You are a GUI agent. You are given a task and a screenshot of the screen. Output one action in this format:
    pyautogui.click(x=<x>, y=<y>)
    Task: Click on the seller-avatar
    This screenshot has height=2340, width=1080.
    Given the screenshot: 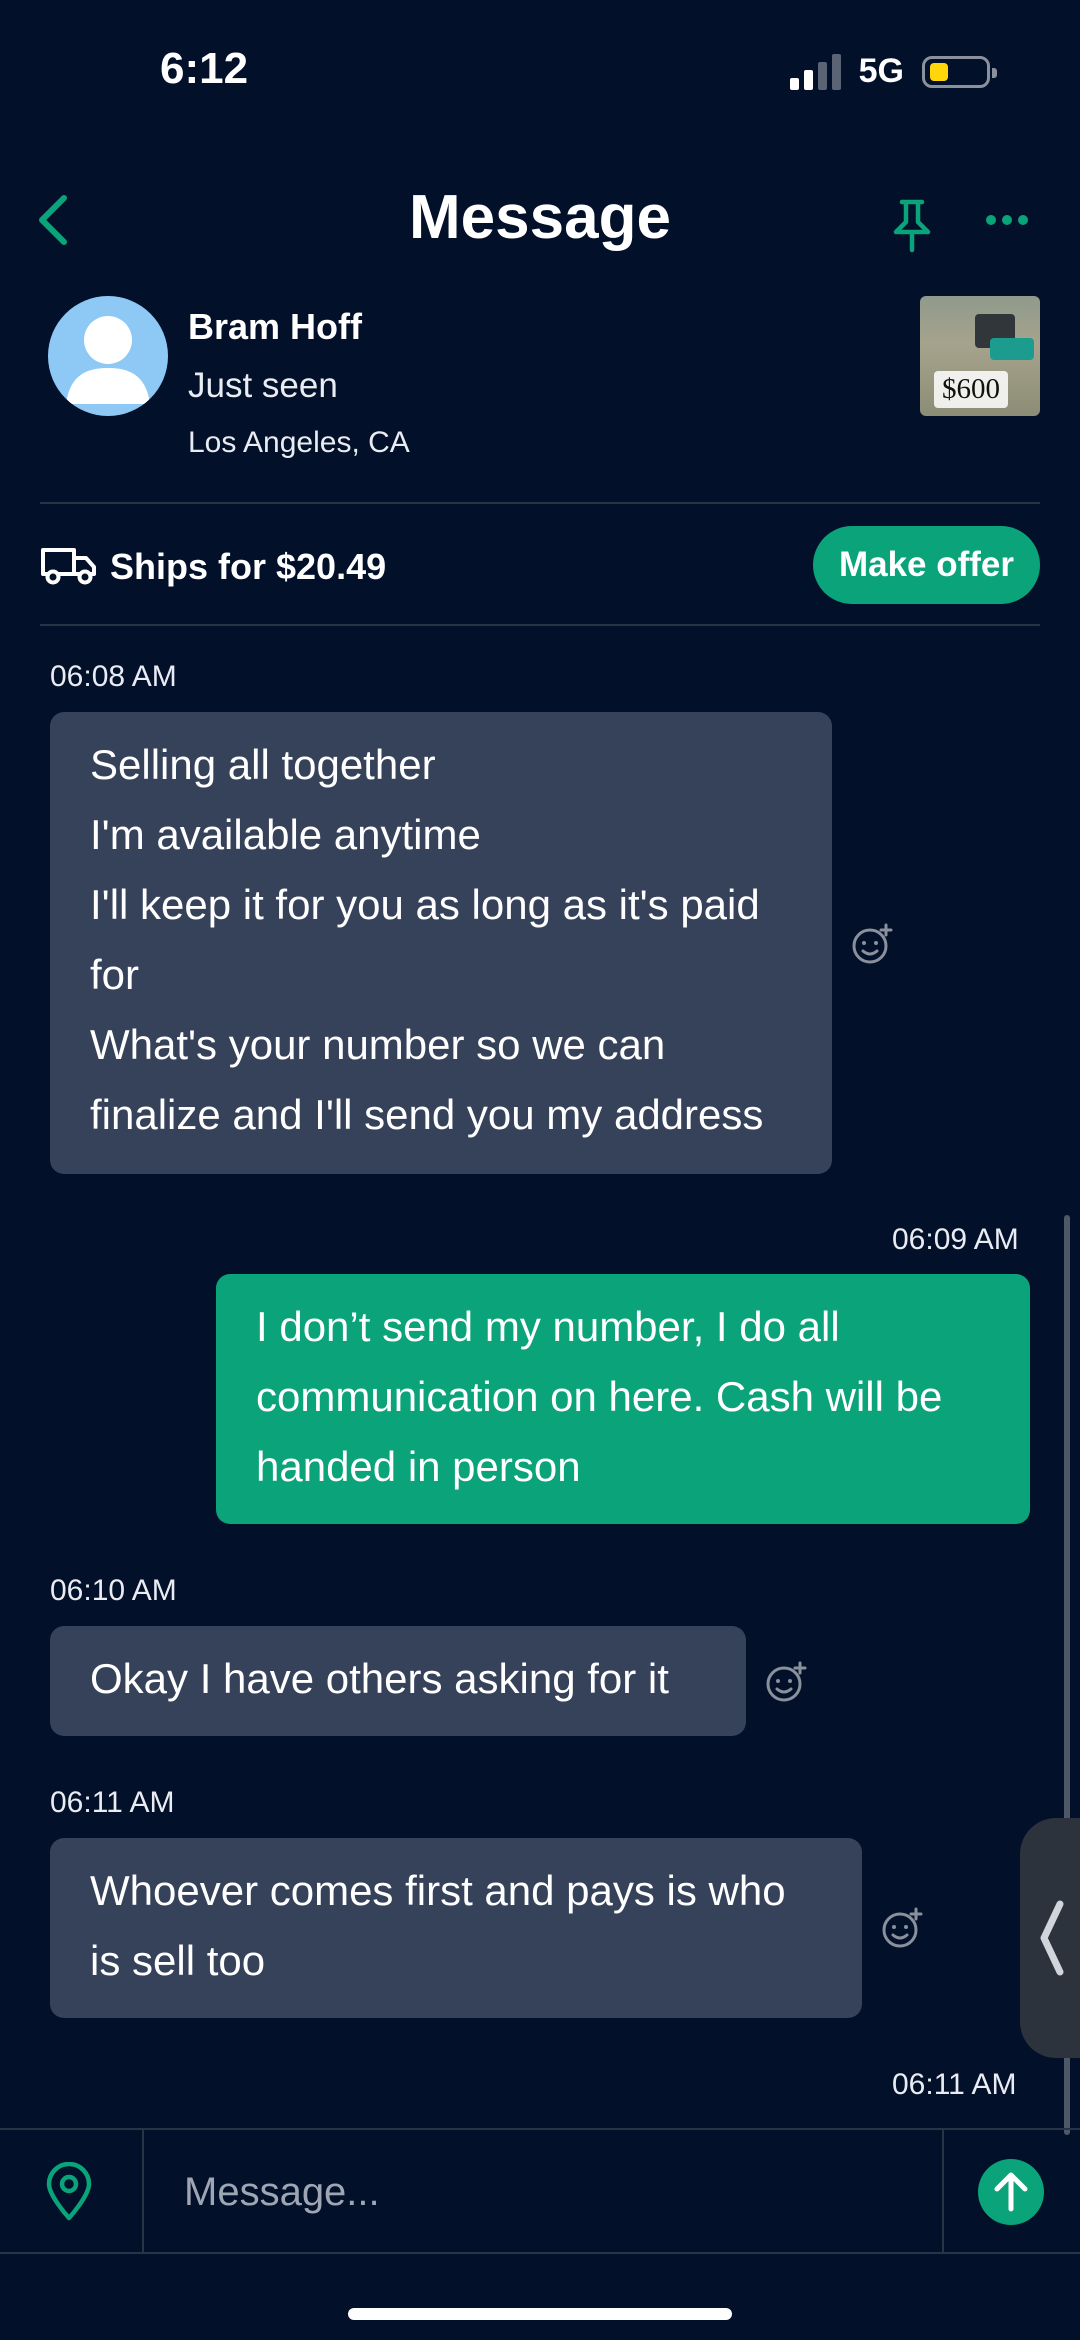 What is the action you would take?
    pyautogui.click(x=108, y=356)
    